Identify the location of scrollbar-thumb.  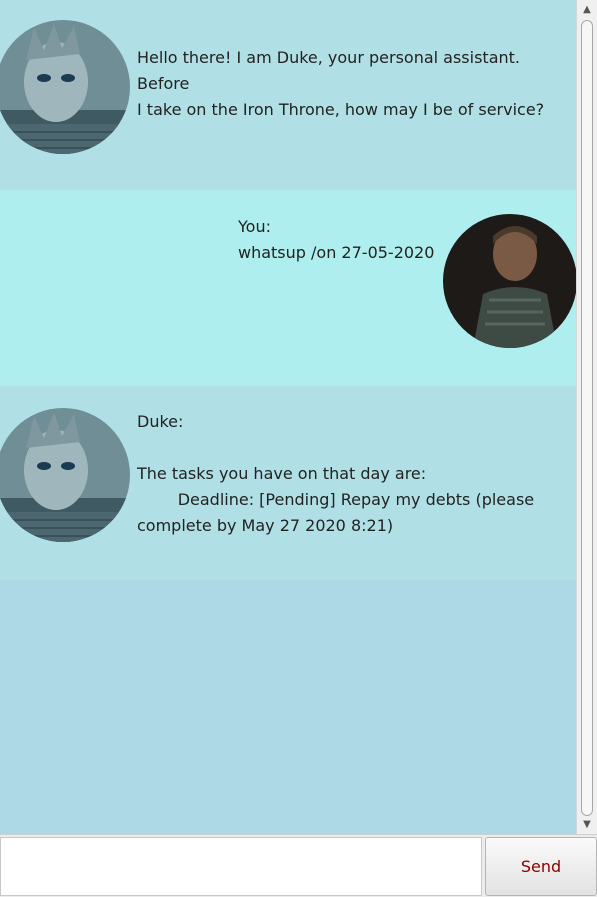
(587, 418).